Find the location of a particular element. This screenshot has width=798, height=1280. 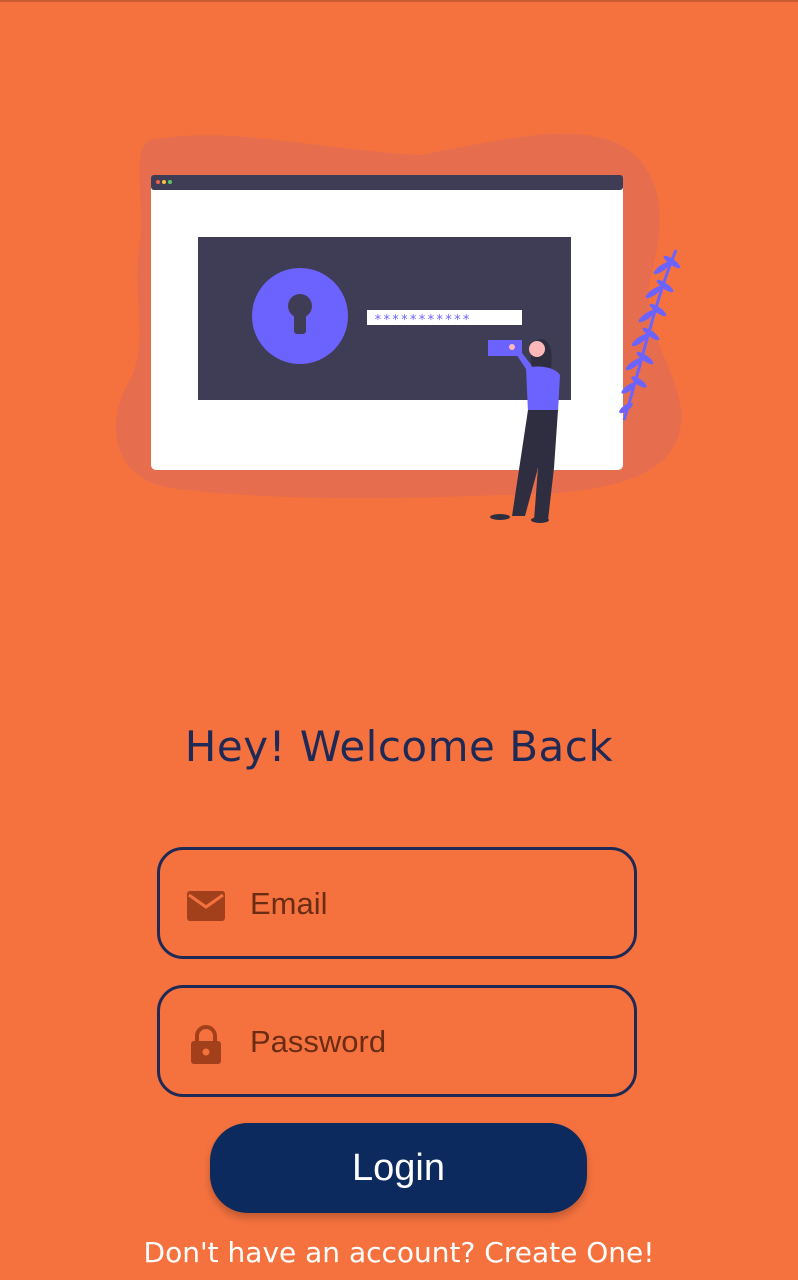

mail-icon is located at coordinates (206, 906).